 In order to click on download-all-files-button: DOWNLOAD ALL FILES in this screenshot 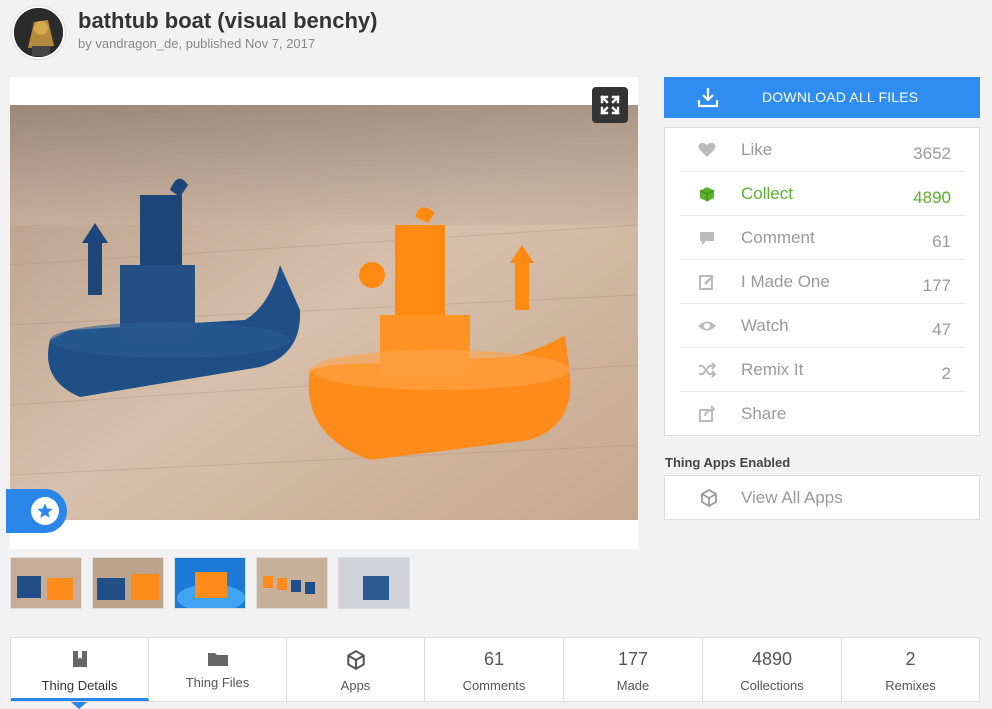, I will do `click(822, 97)`.